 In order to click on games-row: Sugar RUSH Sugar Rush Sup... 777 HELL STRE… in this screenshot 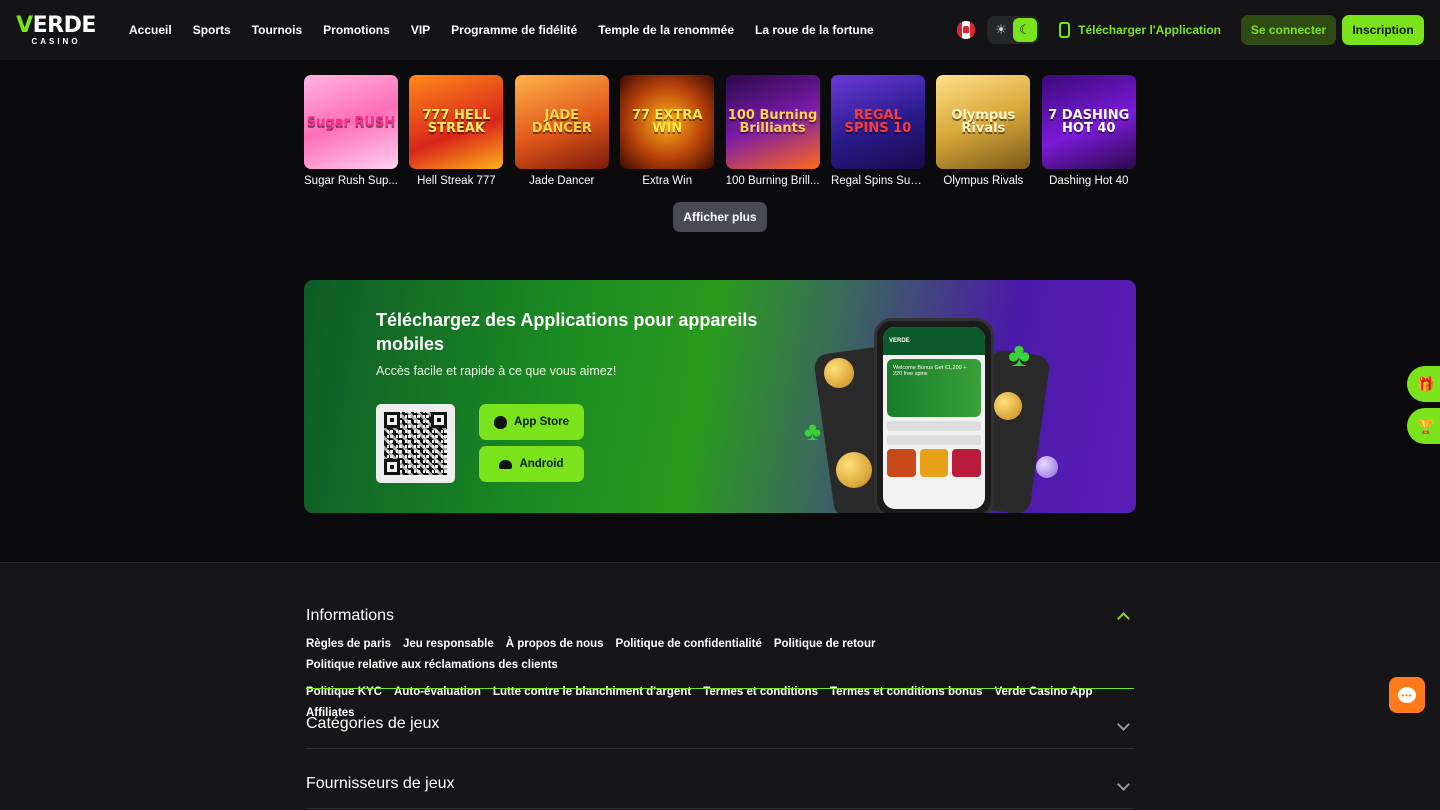, I will do `click(720, 131)`.